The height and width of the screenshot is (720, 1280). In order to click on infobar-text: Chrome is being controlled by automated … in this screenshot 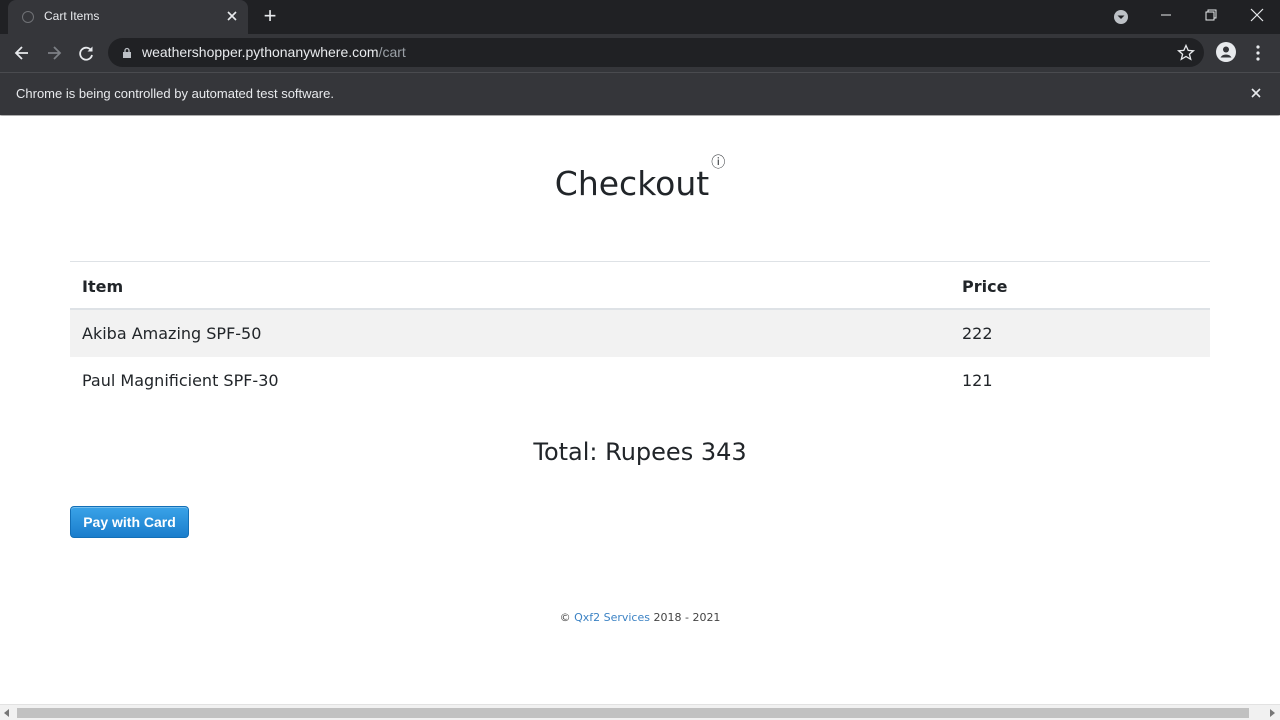, I will do `click(175, 93)`.